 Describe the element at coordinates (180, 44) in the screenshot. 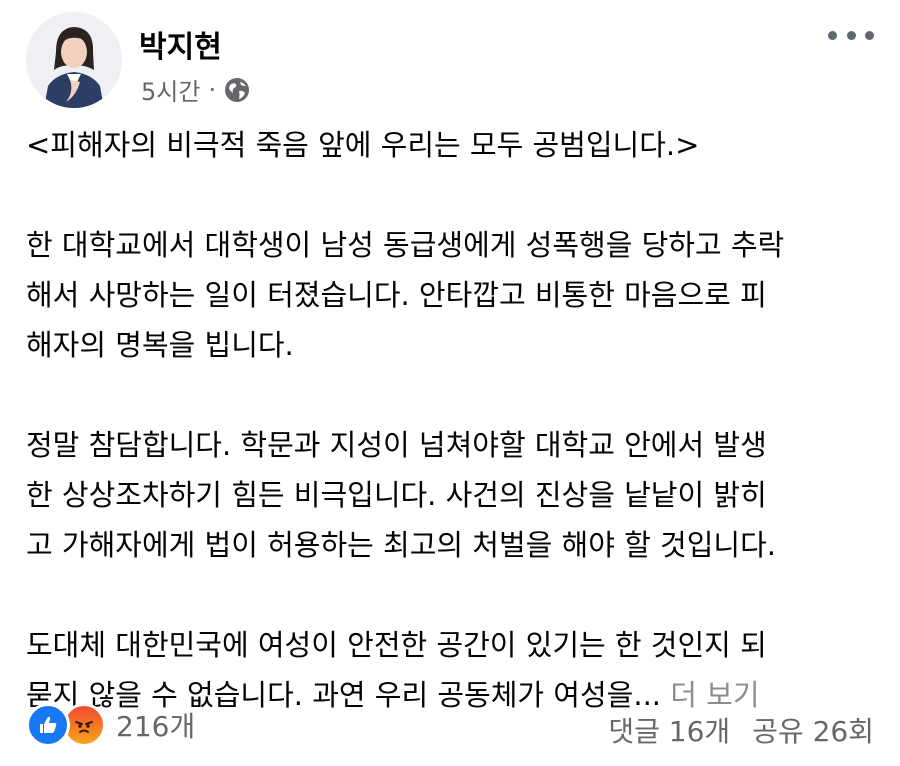

I see `author-name: 박지현` at that location.